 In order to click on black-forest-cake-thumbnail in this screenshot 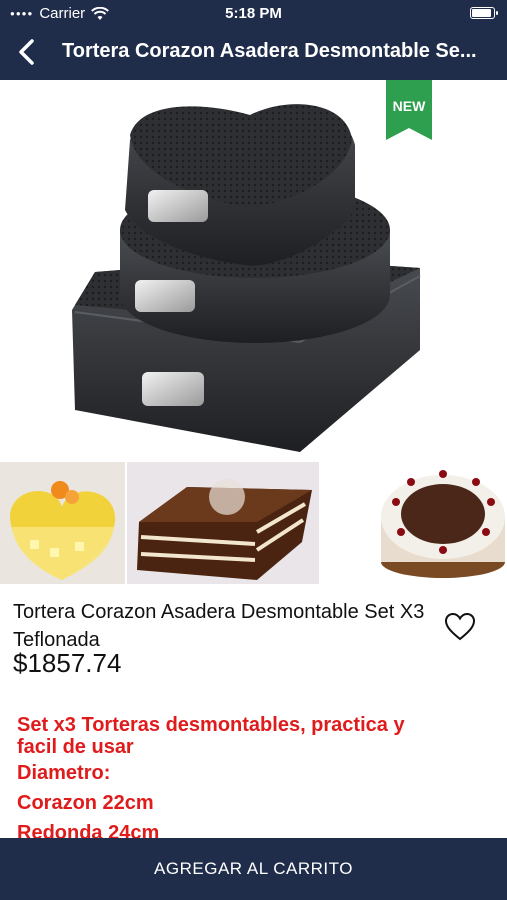, I will do `click(414, 523)`.